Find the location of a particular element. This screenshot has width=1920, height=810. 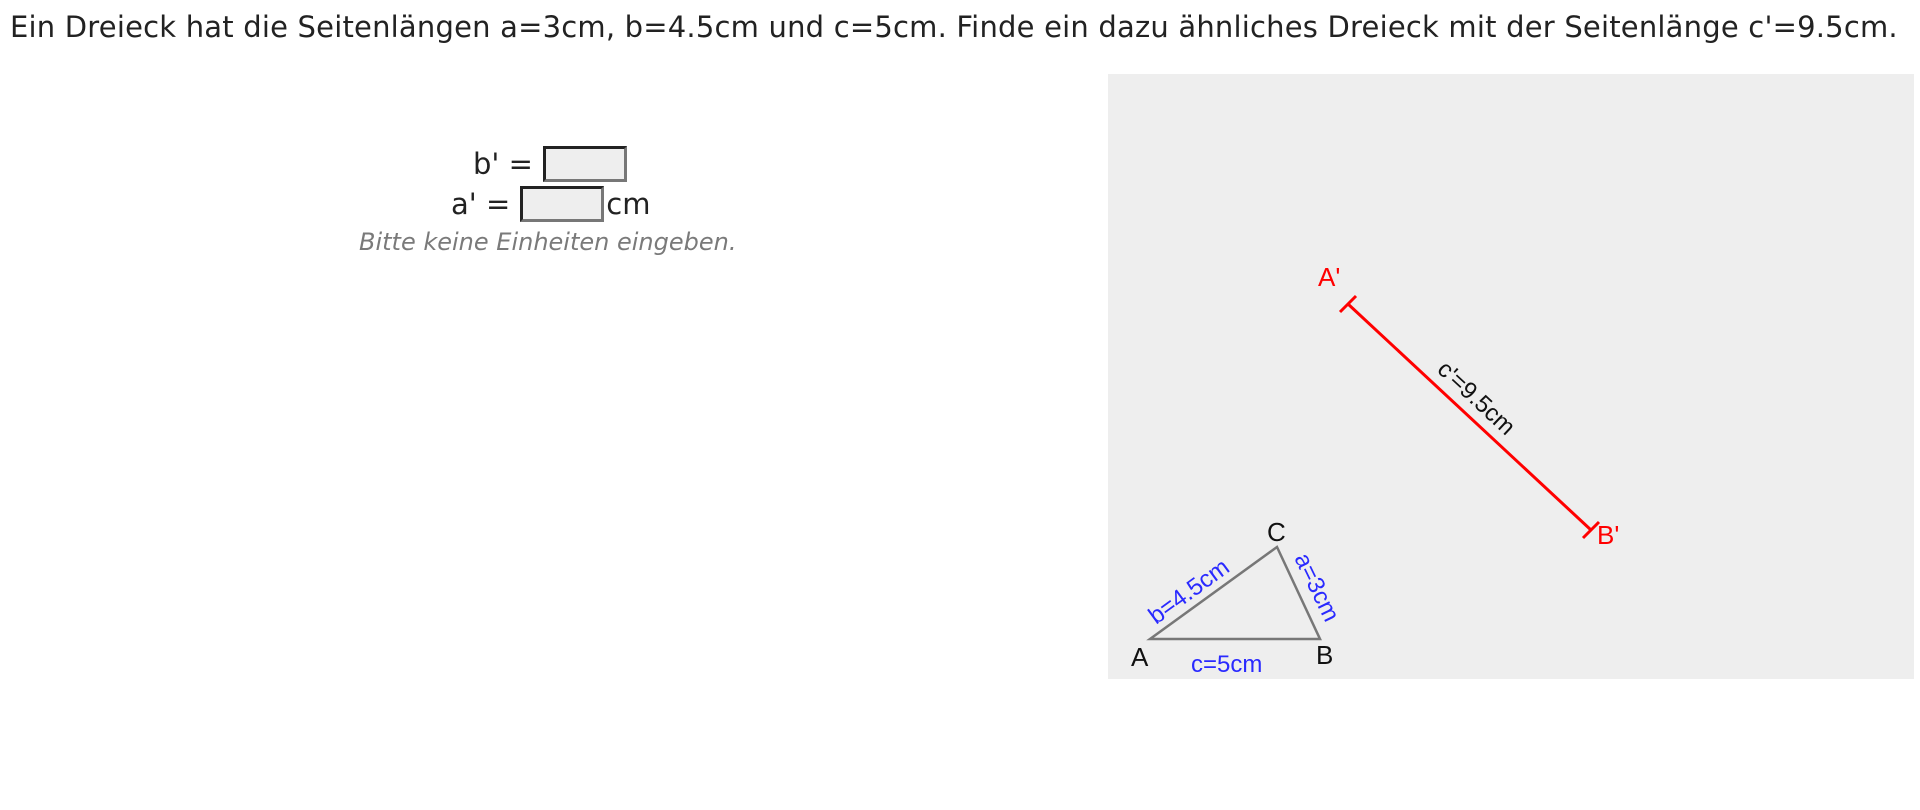

side-b-label: b=4.5cm is located at coordinates (1189, 592).